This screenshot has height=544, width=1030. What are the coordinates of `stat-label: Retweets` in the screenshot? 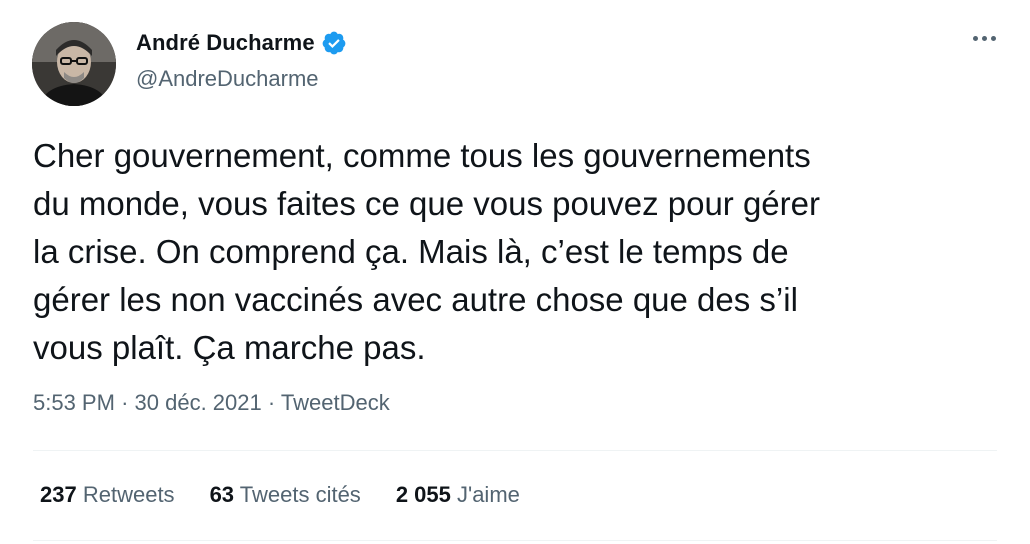 It's located at (128, 494).